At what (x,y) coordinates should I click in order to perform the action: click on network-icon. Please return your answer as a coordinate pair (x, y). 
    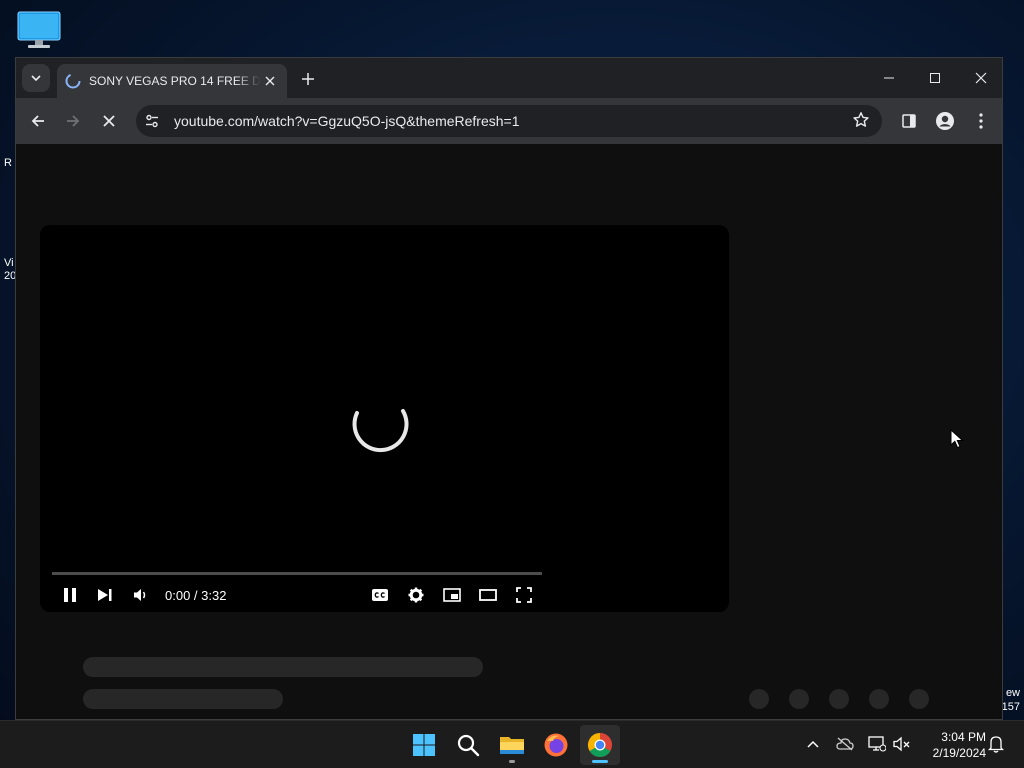
    Looking at the image, I should click on (877, 744).